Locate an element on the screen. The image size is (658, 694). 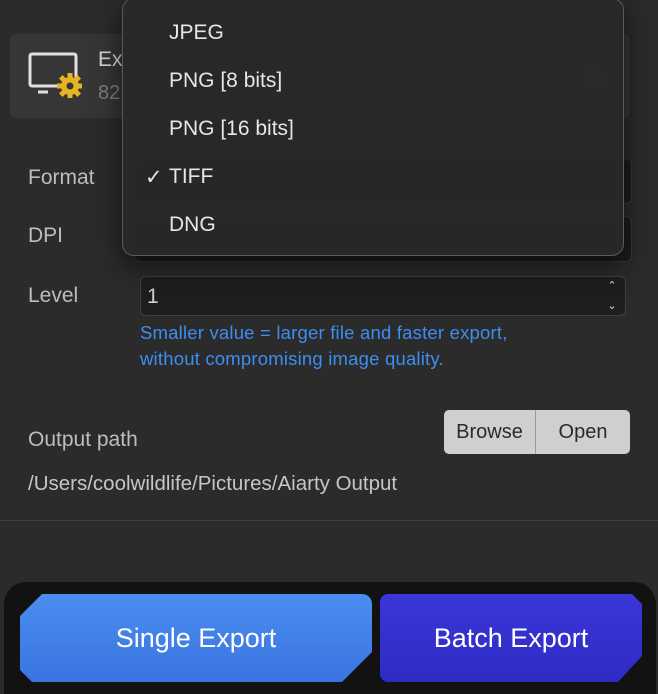
card-title: Ex is located at coordinates (110, 59).